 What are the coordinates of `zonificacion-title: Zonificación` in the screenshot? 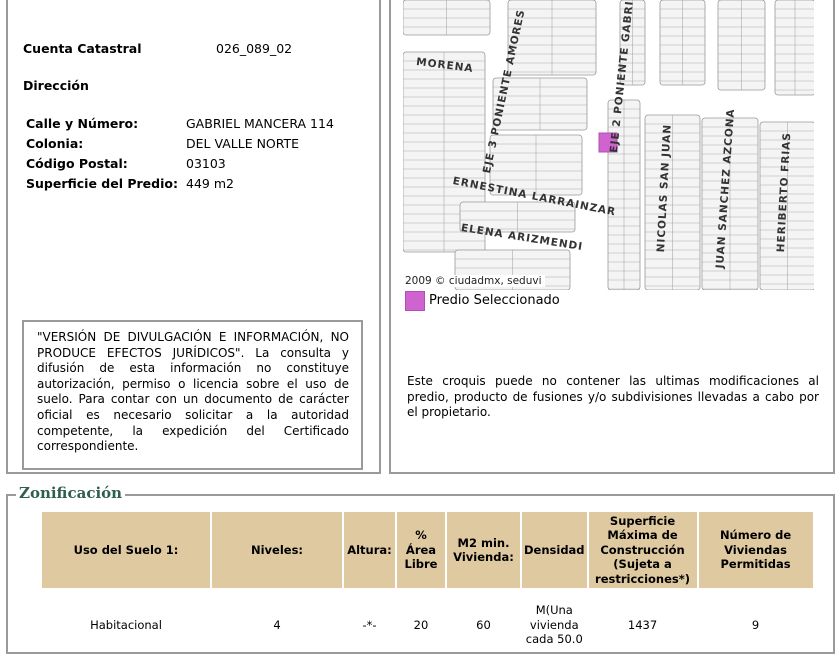 It's located at (71, 493).